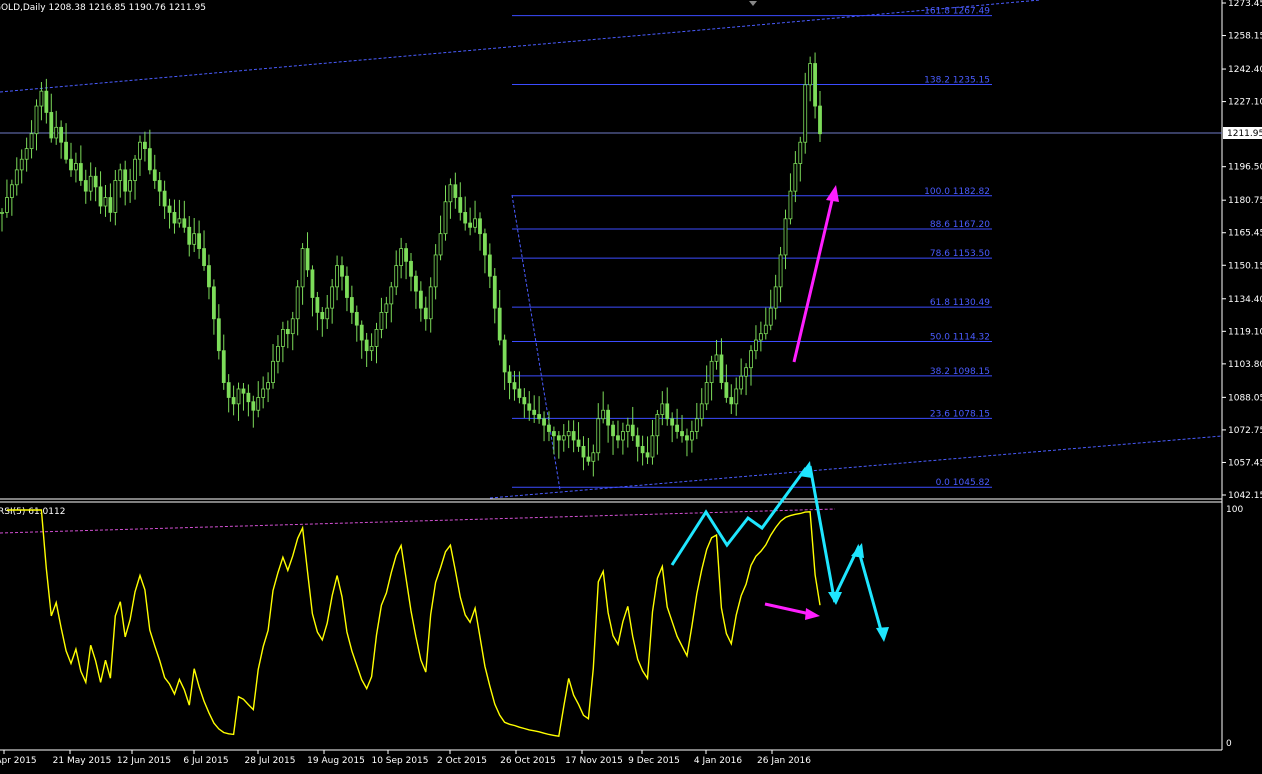 This screenshot has height=774, width=1262. What do you see at coordinates (815, 274) in the screenshot?
I see `magenta-arrow-price` at bounding box center [815, 274].